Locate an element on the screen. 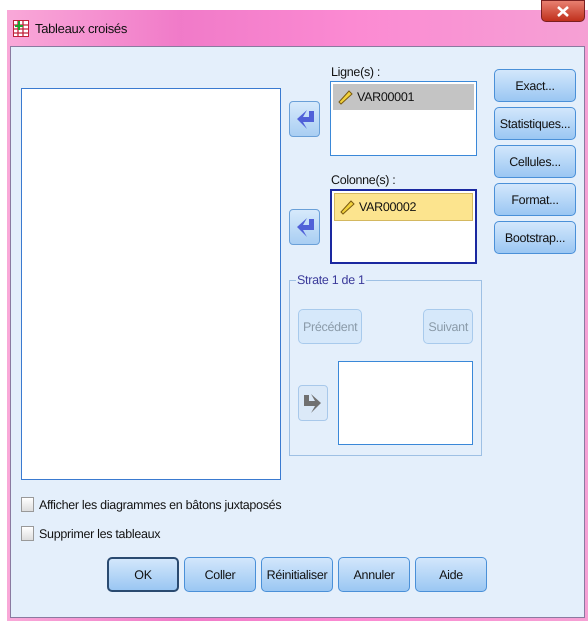 The width and height of the screenshot is (588, 621). close-button is located at coordinates (563, 11).